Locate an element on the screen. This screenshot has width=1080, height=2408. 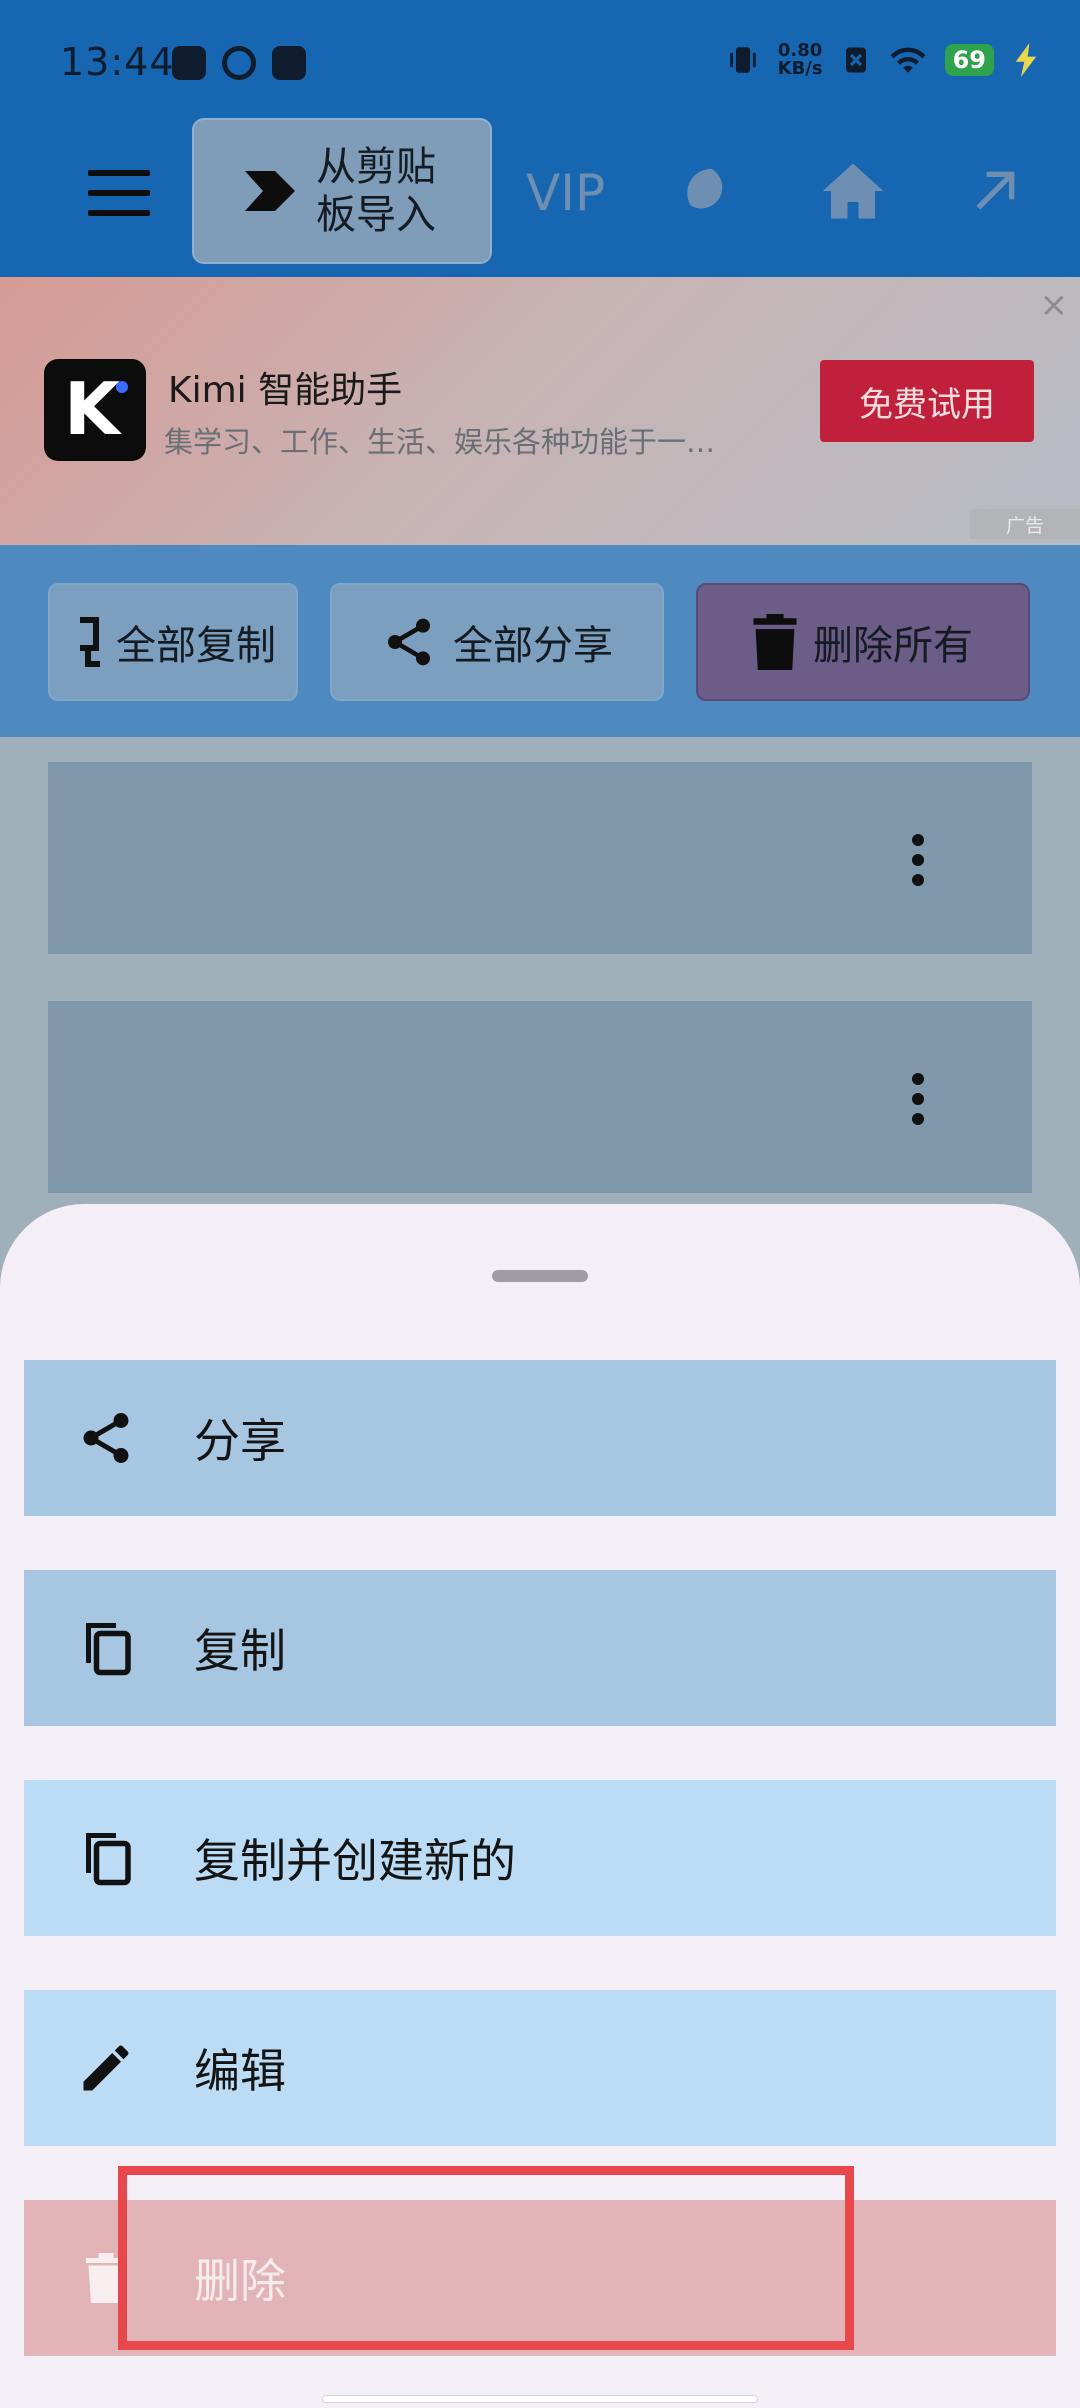
battery-level: 69 is located at coordinates (969, 60).